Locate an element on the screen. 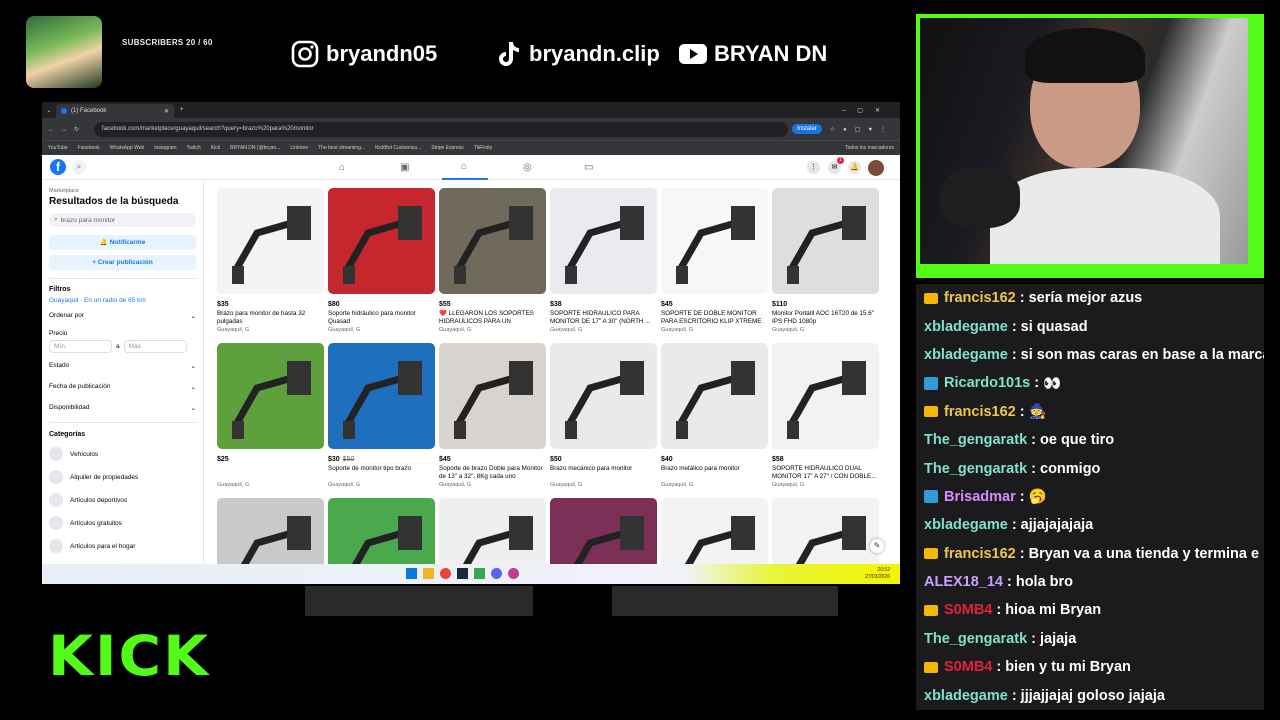  folder-icon is located at coordinates (428, 573).